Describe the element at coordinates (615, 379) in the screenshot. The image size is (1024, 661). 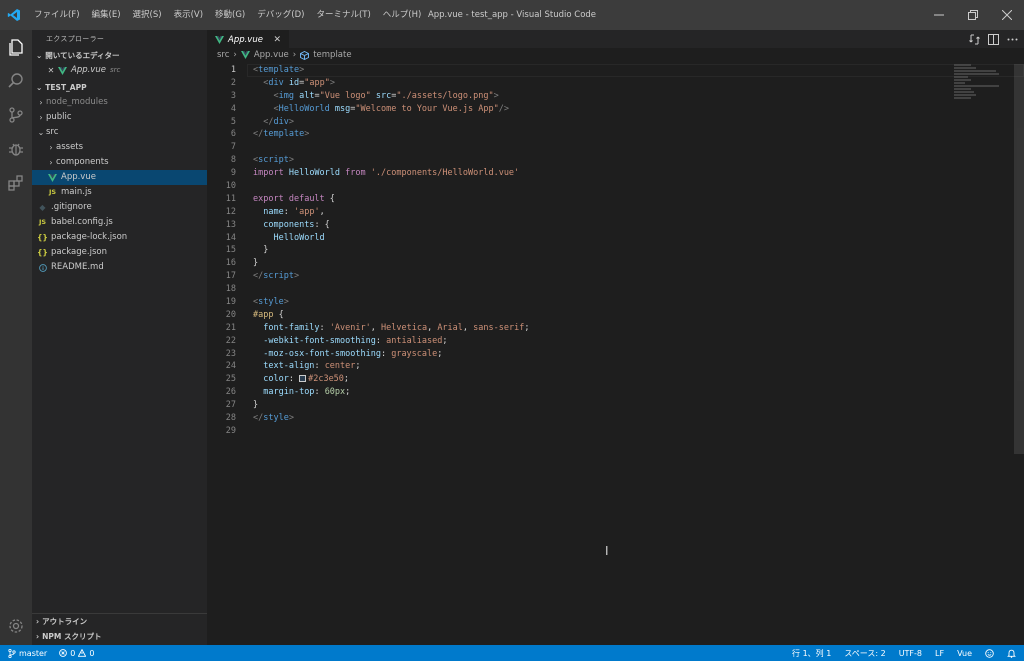
I see `code-line: 25 color: #2c3e50;` at that location.